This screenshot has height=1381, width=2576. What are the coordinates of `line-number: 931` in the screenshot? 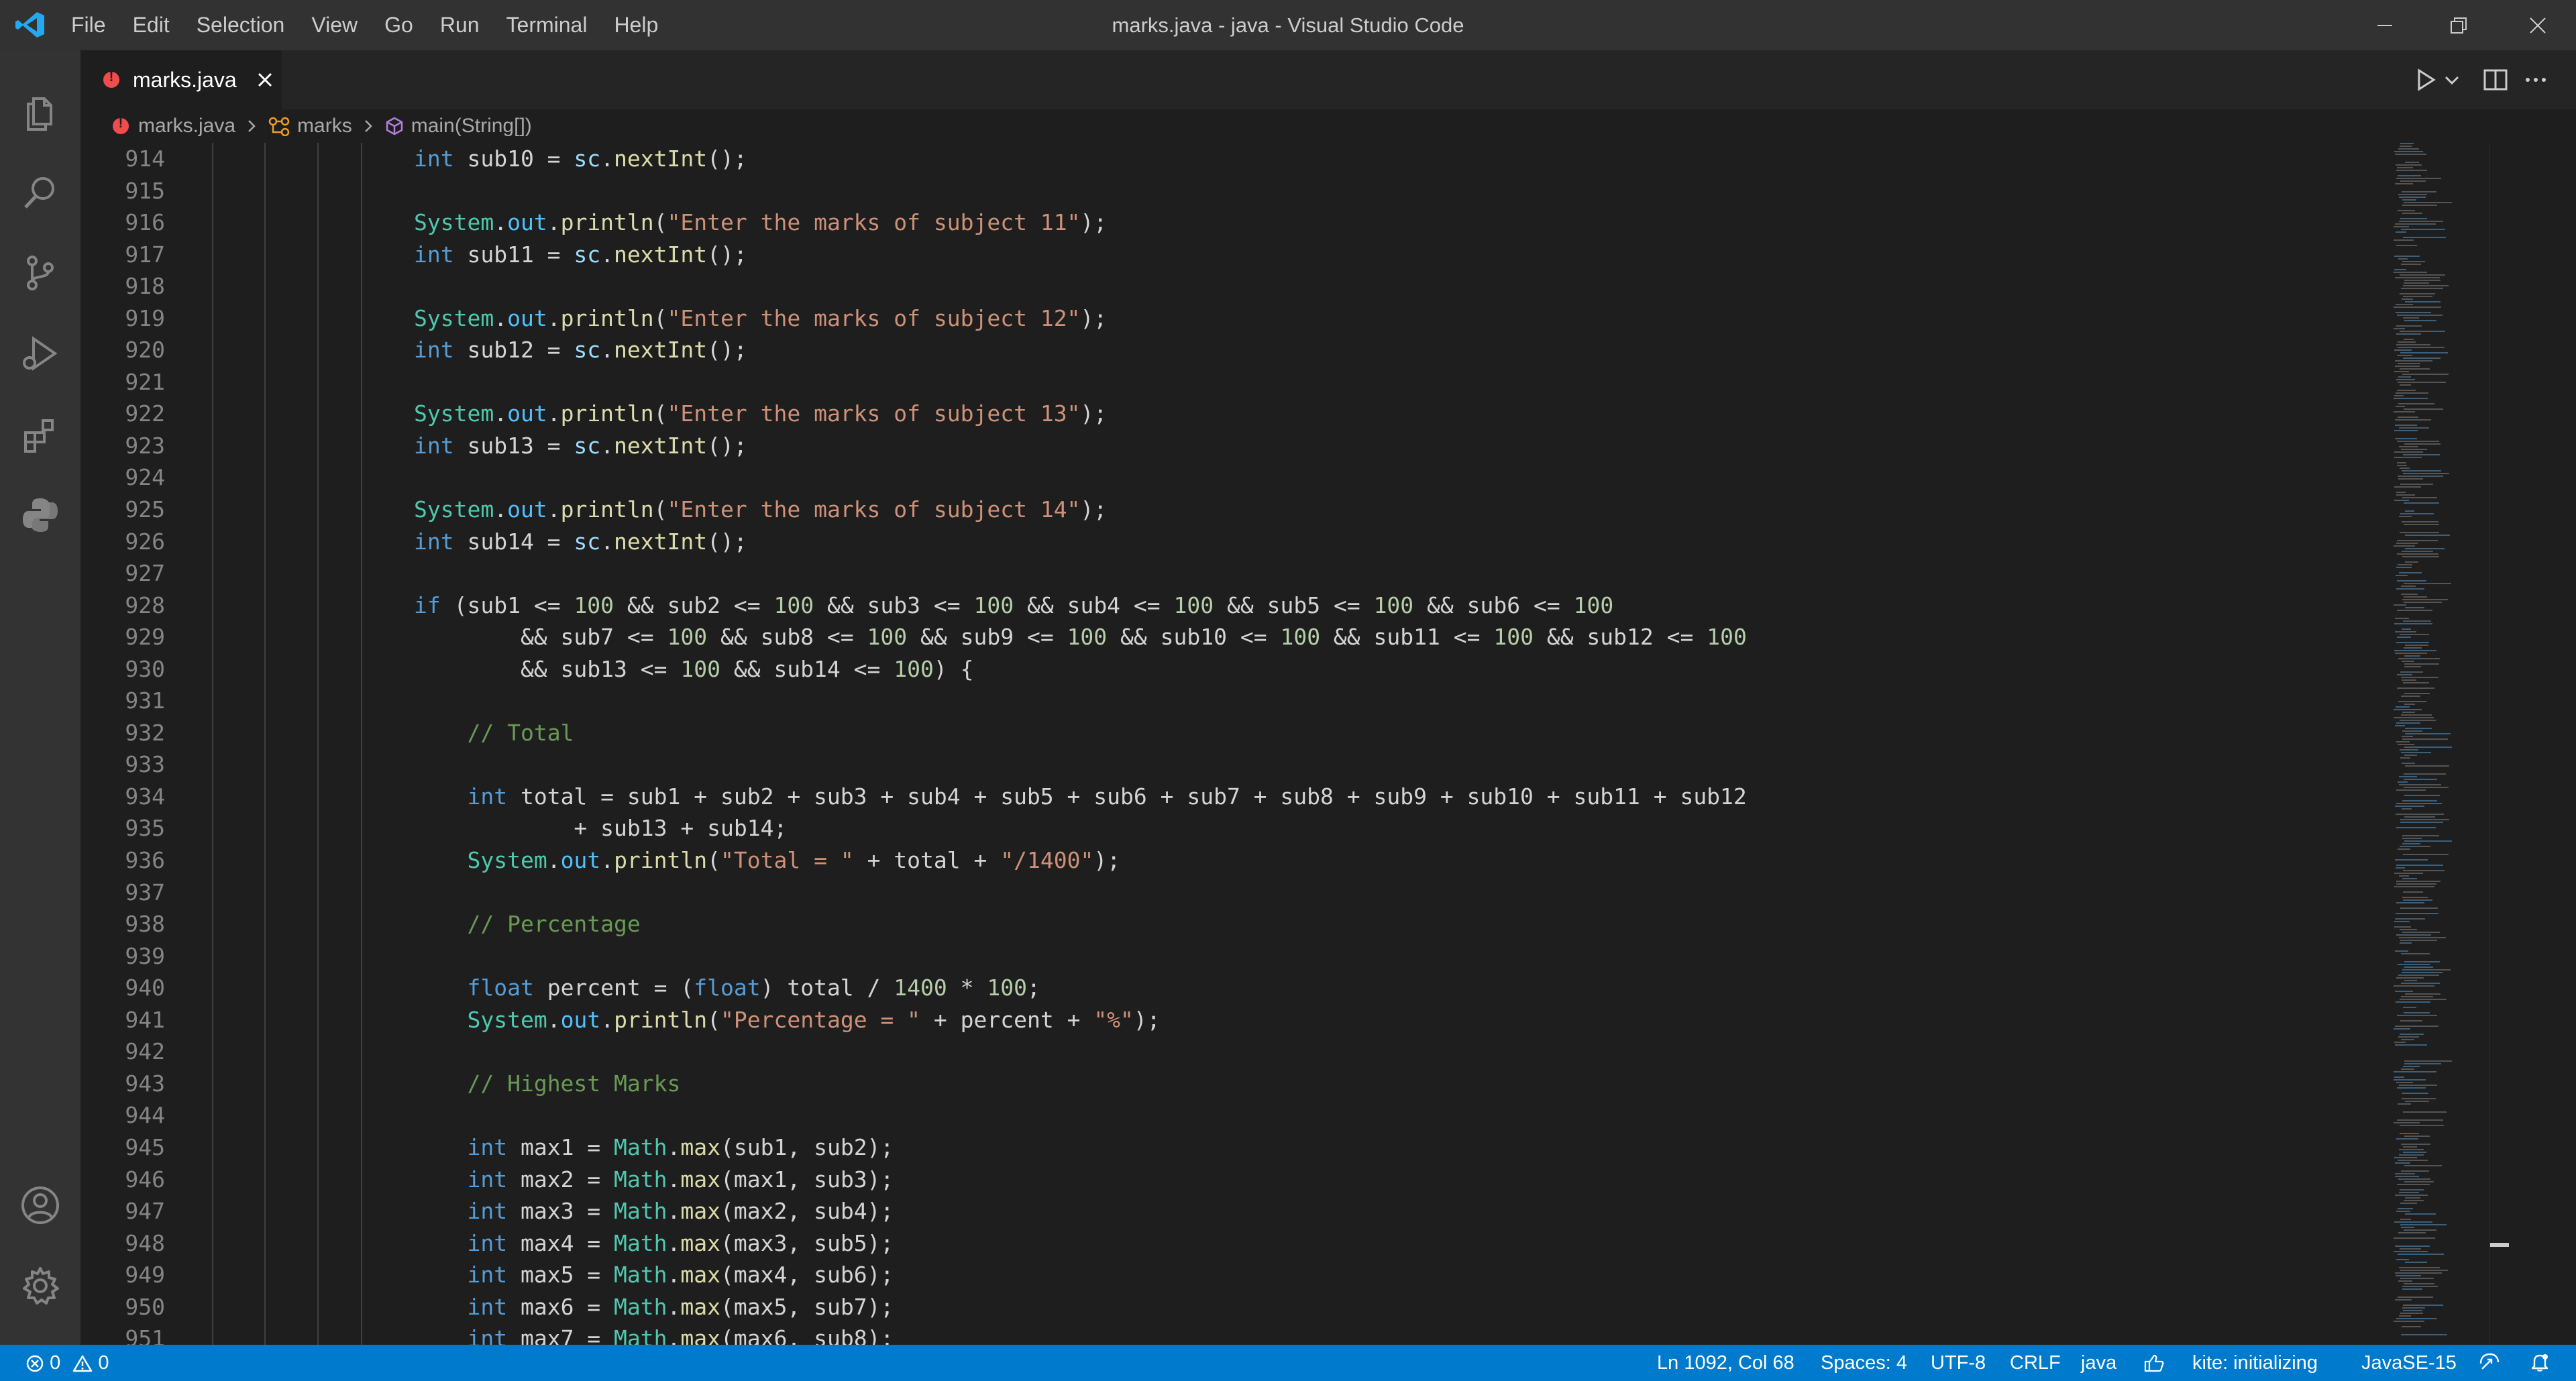 It's located at (122, 701).